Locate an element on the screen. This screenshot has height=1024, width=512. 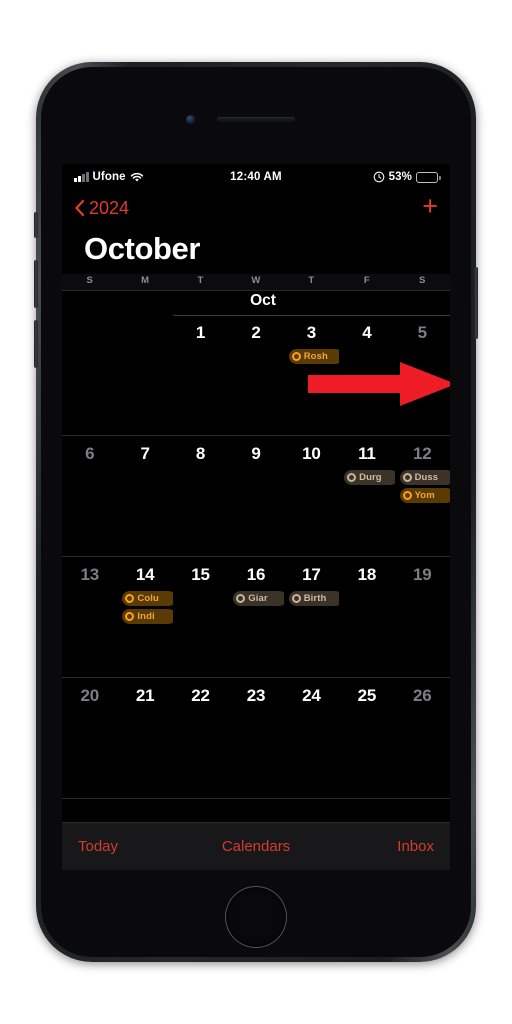
weekday-label-mon: M is located at coordinates (145, 280).